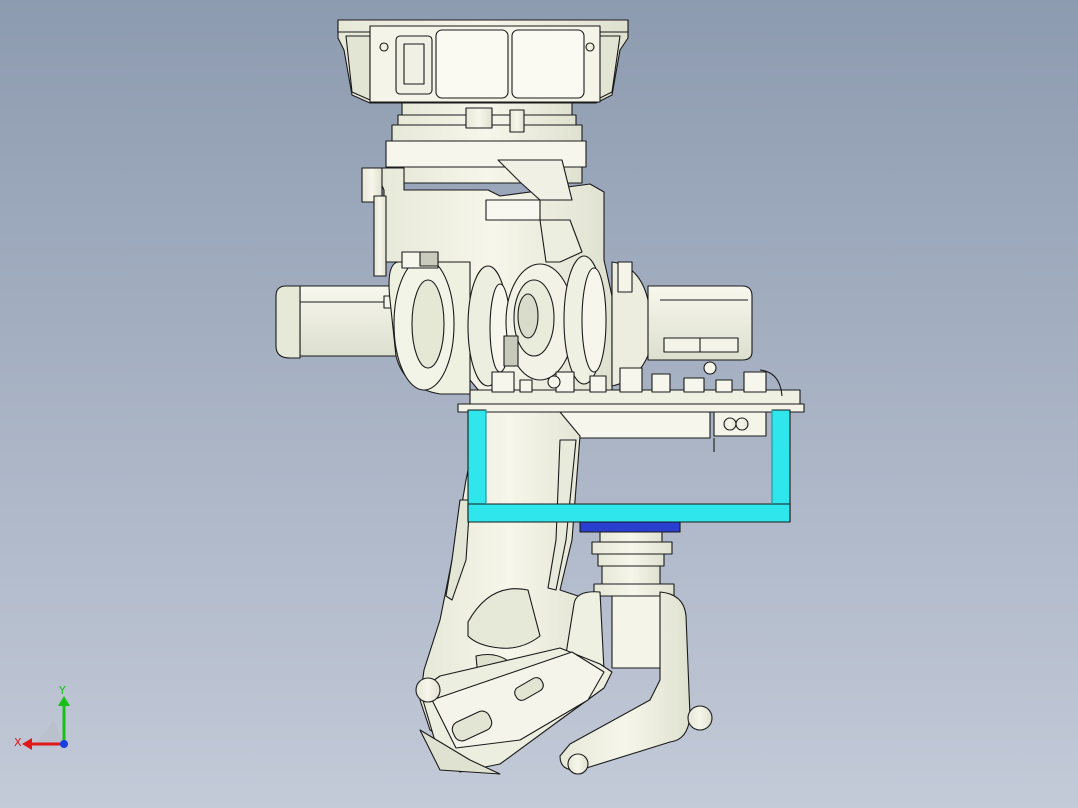 Image resolution: width=1078 pixels, height=808 pixels. Describe the element at coordinates (700, 323) in the screenshot. I see `right-axis-motor` at that location.